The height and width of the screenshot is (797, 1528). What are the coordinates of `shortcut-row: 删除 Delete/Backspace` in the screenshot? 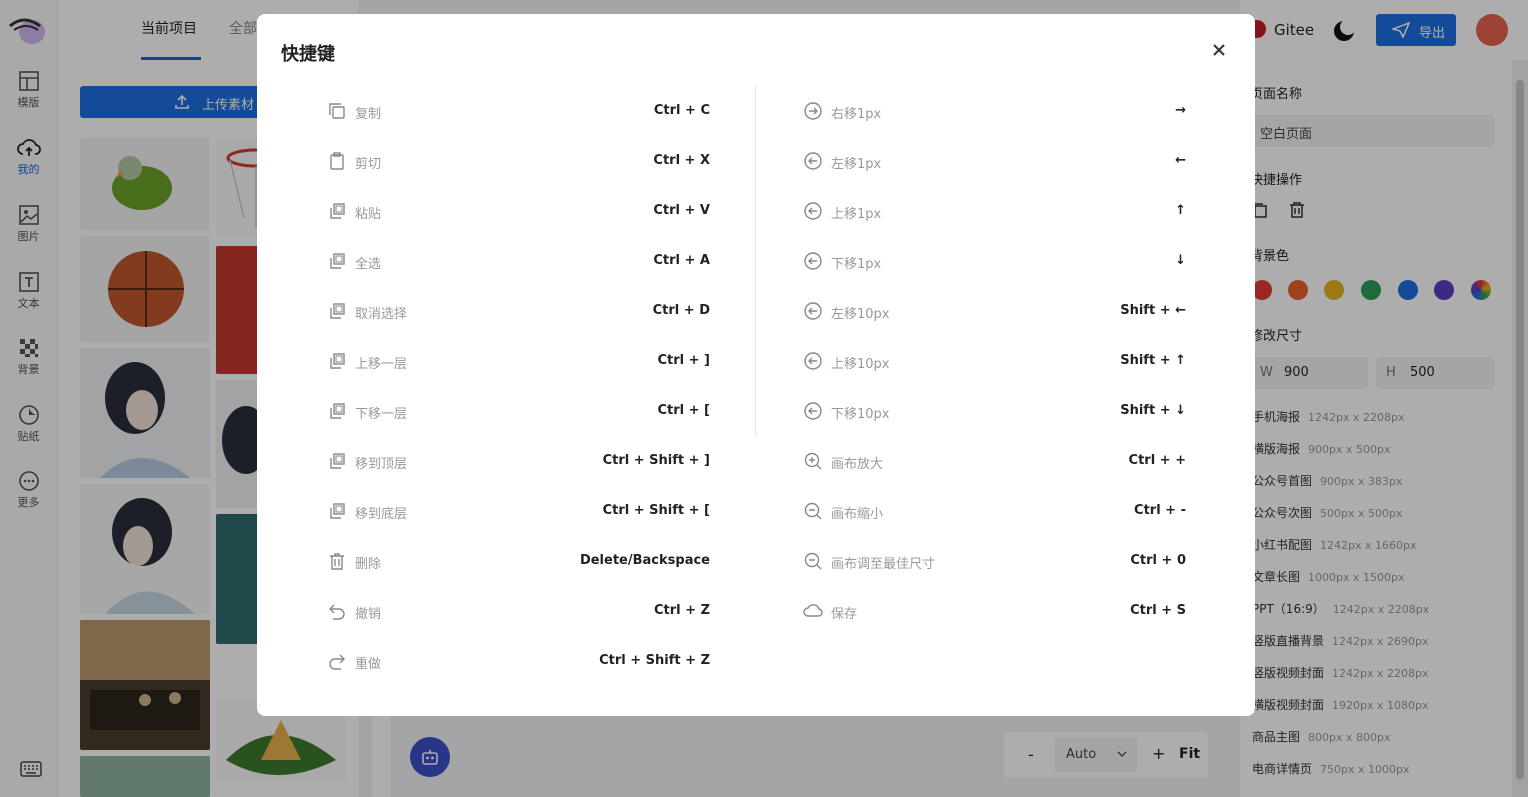 It's located at (518, 561).